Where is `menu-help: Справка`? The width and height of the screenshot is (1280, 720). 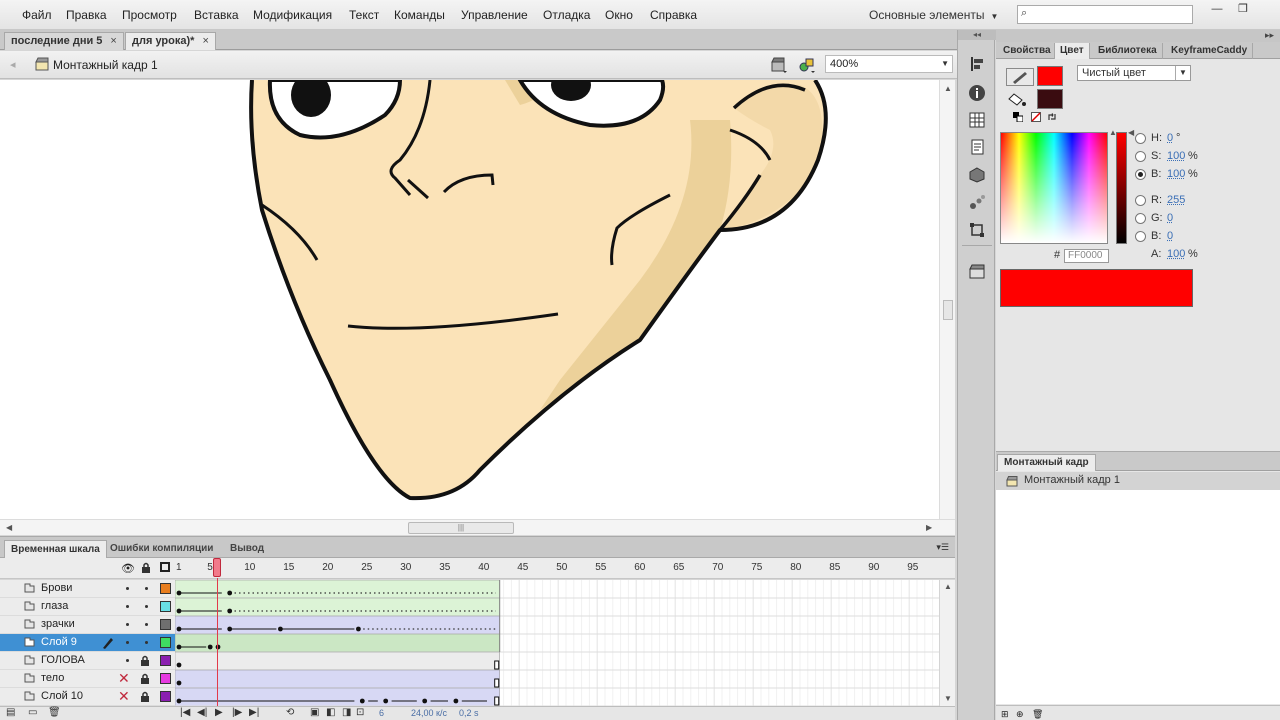 menu-help: Справка is located at coordinates (673, 15).